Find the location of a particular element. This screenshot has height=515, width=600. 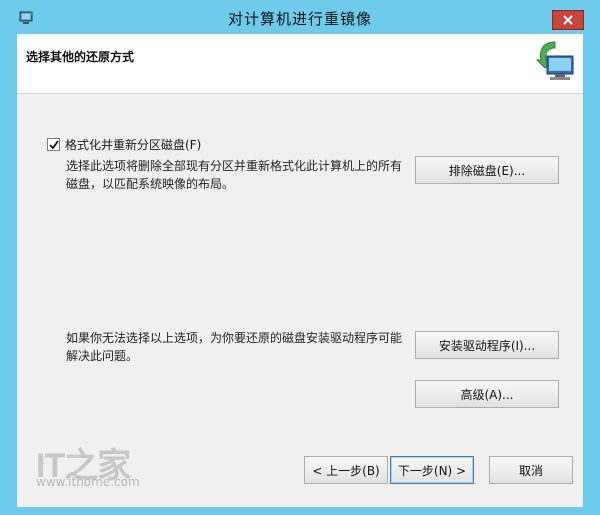

checkmark-icon is located at coordinates (53, 144).